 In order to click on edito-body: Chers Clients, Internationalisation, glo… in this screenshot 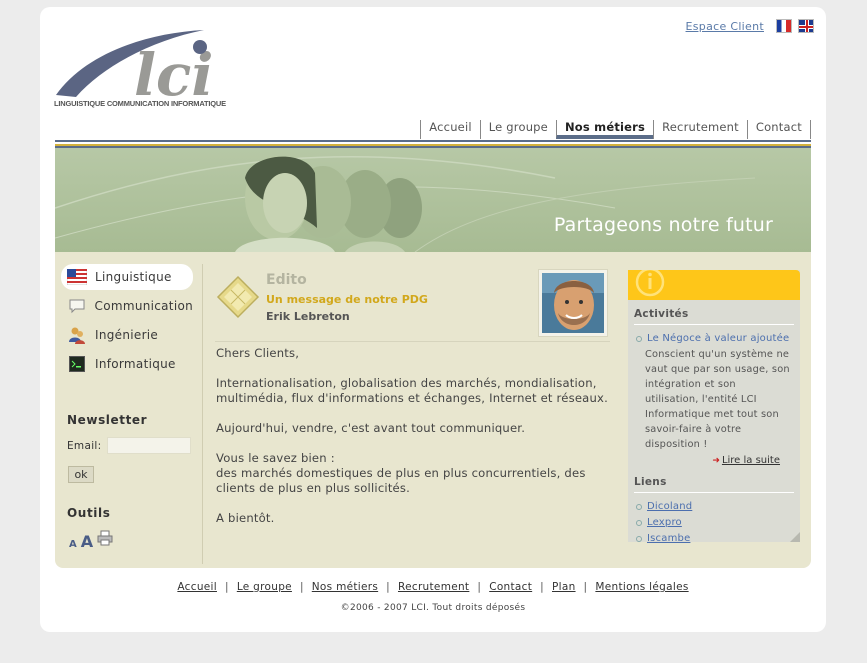, I will do `click(416, 443)`.